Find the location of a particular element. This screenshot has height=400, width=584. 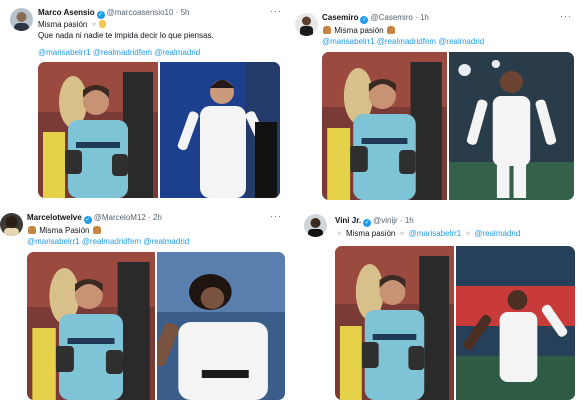

tweet-media is located at coordinates (159, 130).